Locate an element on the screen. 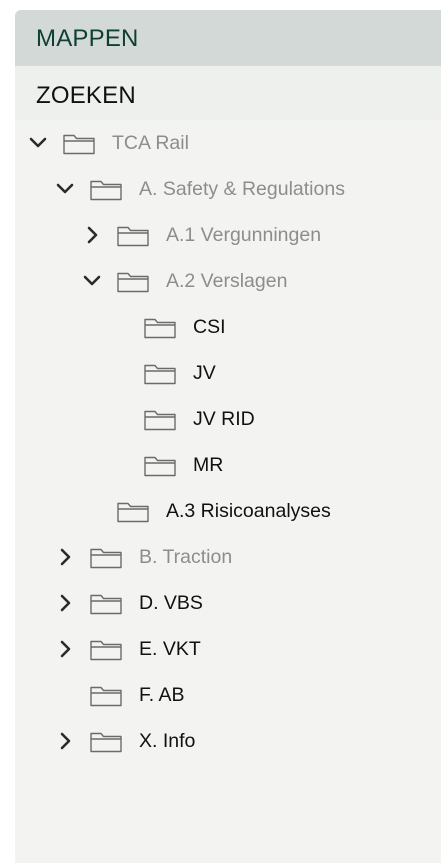  tree-item-label: A.2 Verslagen is located at coordinates (227, 281).